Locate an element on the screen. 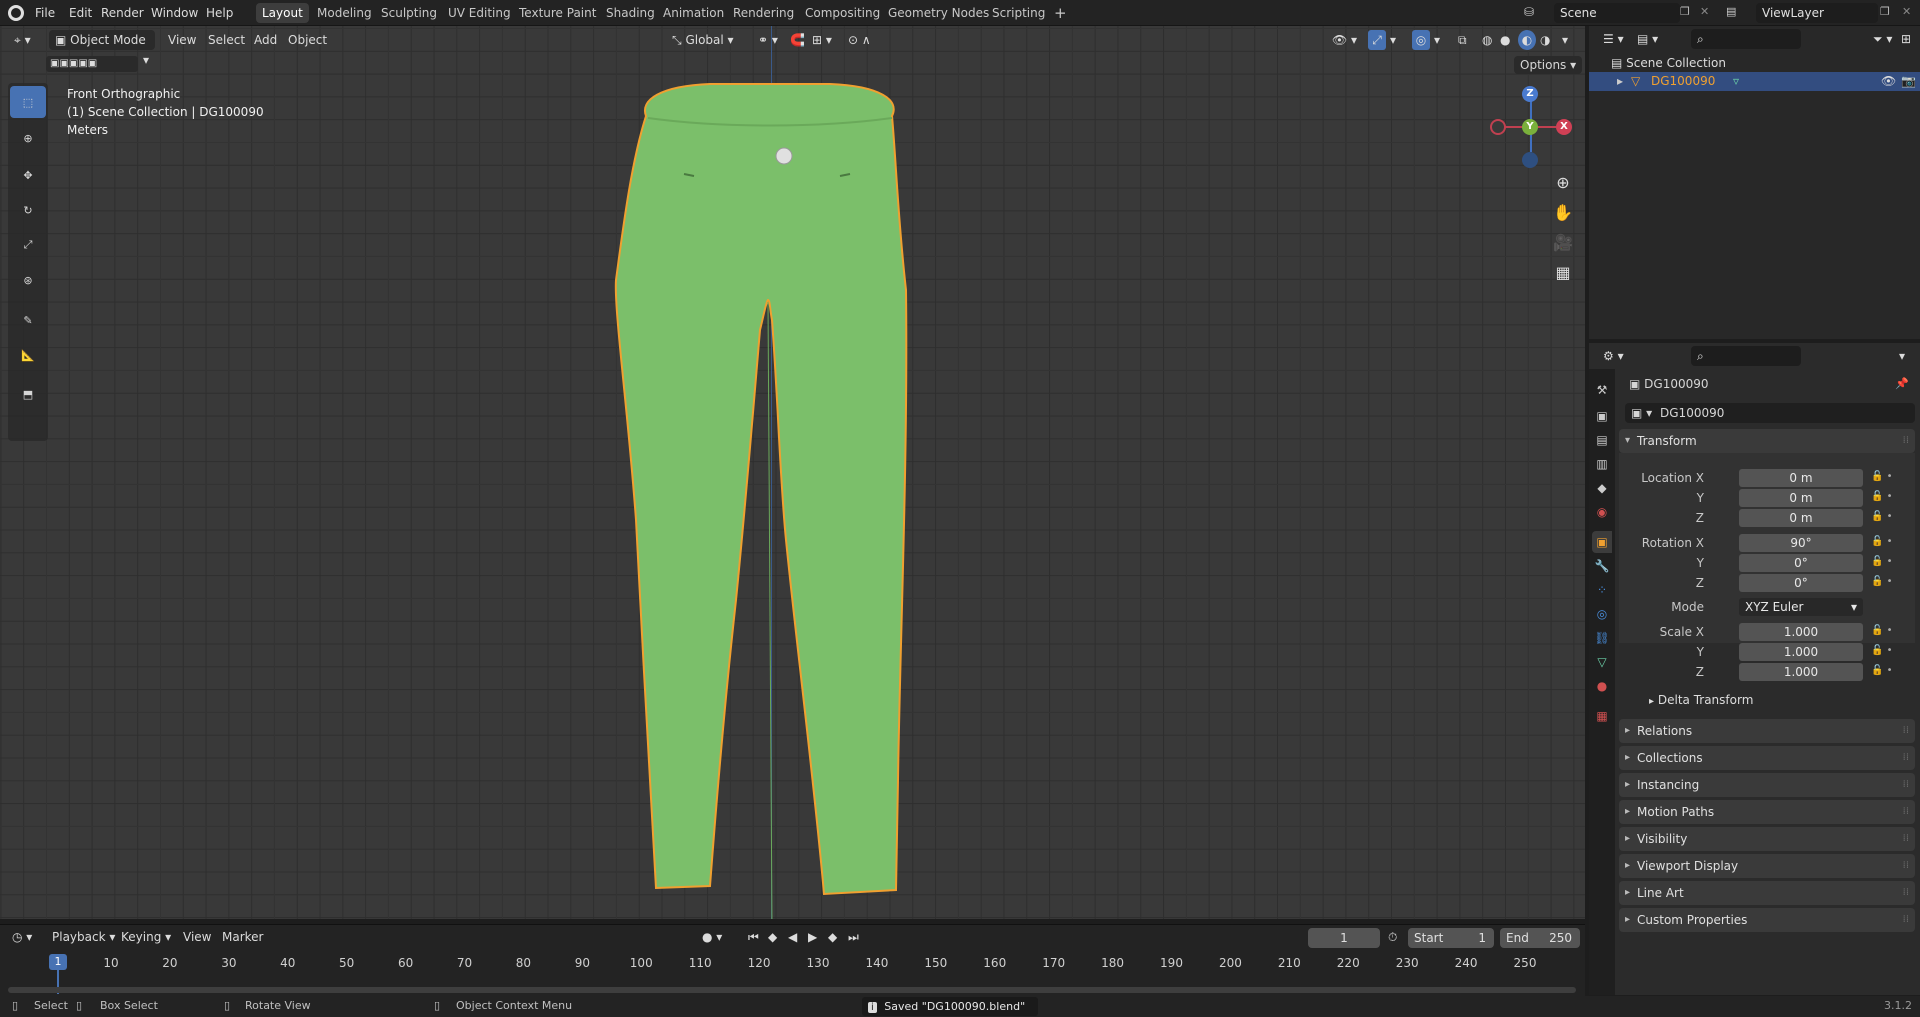 The image size is (1920, 1017). lock-rotation-z-icon: 🔓 • is located at coordinates (1882, 581).